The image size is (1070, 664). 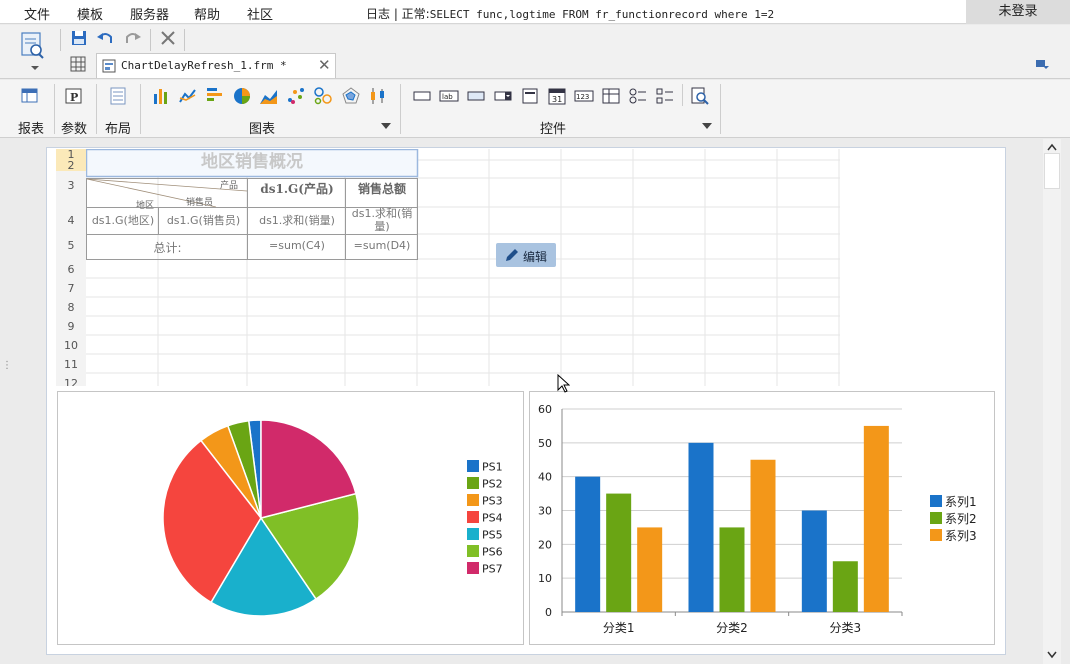 What do you see at coordinates (71, 165) in the screenshot?
I see `row-header: 2` at bounding box center [71, 165].